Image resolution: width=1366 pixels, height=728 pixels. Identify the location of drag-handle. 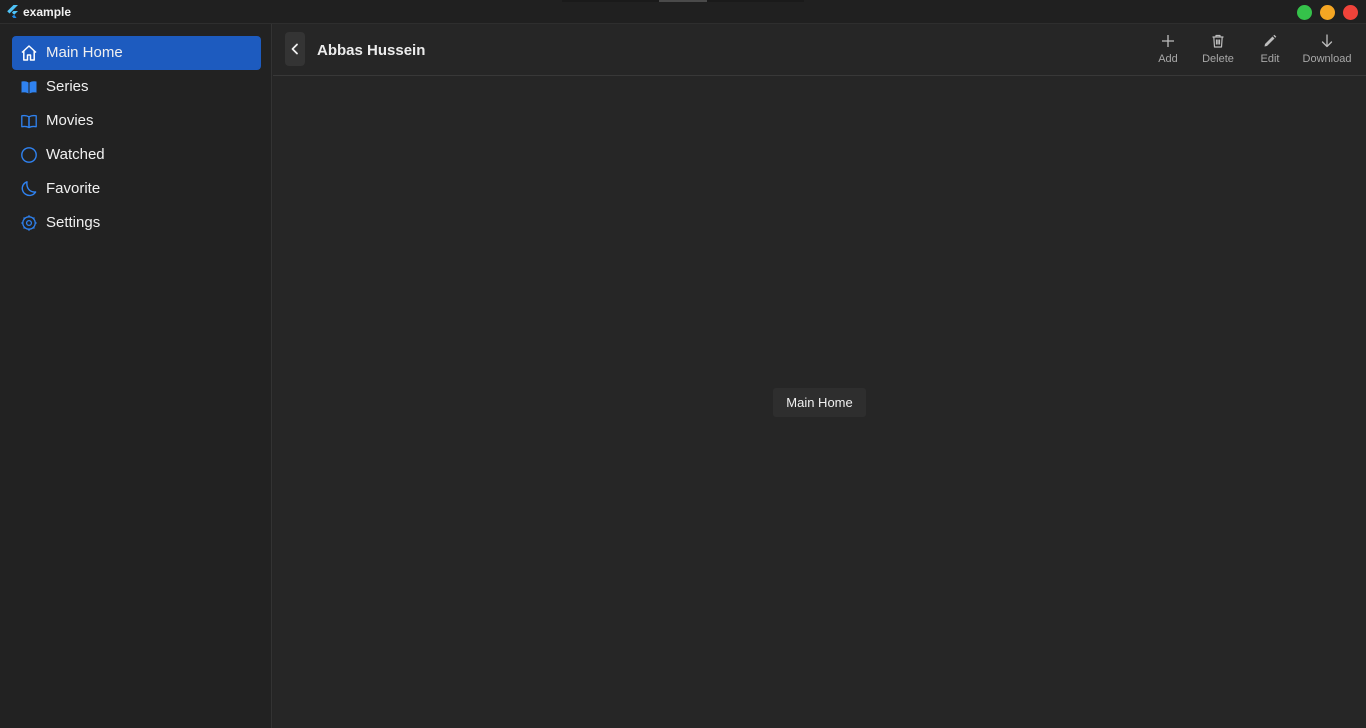
(683, 1).